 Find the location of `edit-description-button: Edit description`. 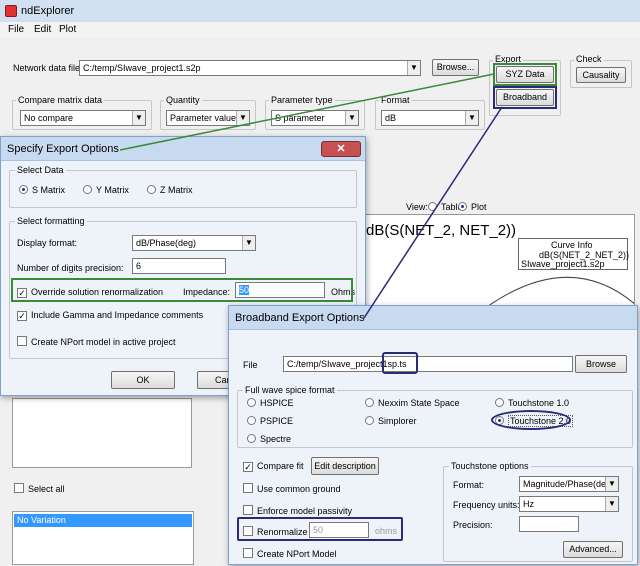

edit-description-button: Edit description is located at coordinates (345, 466).